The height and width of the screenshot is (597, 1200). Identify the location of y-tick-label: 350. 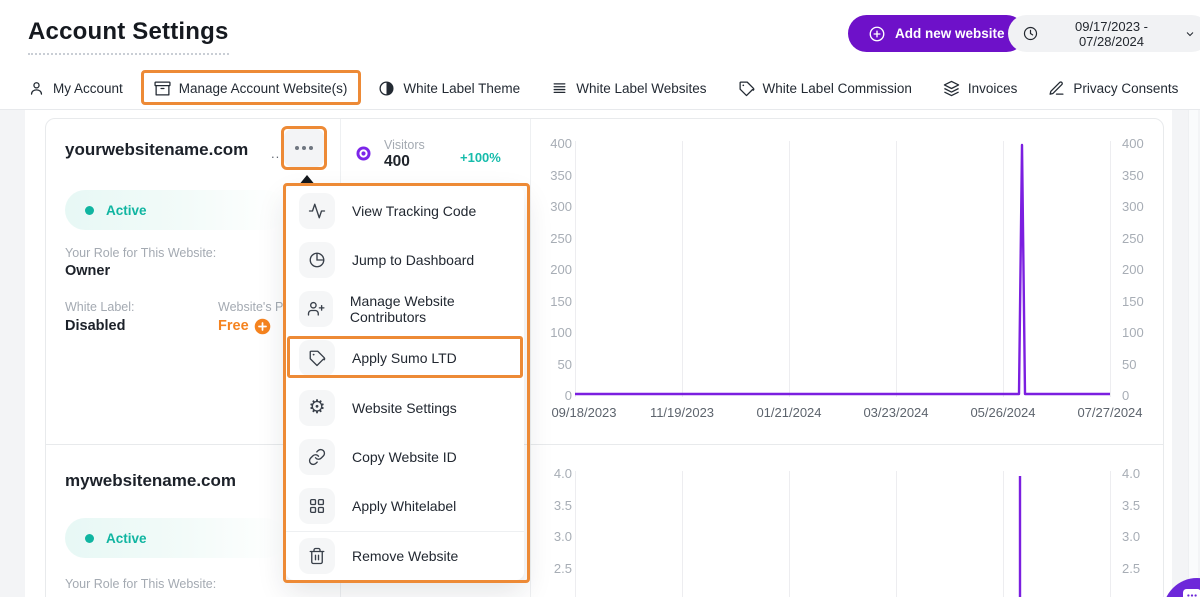
(1133, 175).